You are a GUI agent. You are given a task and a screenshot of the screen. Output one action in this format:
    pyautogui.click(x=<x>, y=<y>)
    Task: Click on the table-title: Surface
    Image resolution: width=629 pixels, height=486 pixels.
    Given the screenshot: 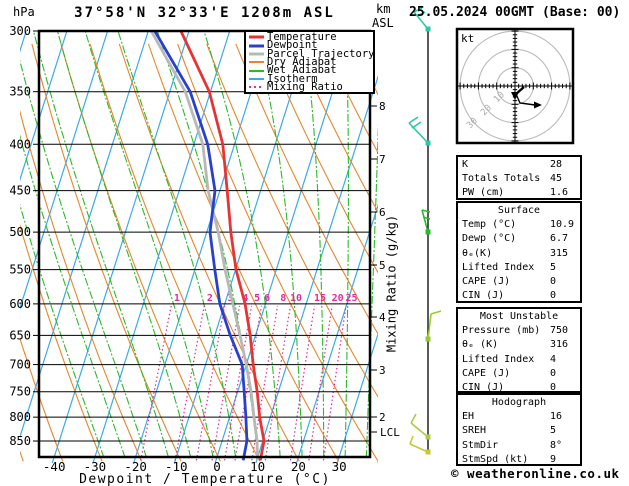 What is the action you would take?
    pyautogui.click(x=519, y=210)
    